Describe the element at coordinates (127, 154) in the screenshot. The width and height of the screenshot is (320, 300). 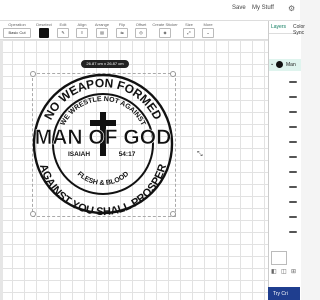
I see `reference-right: 54:17` at that location.